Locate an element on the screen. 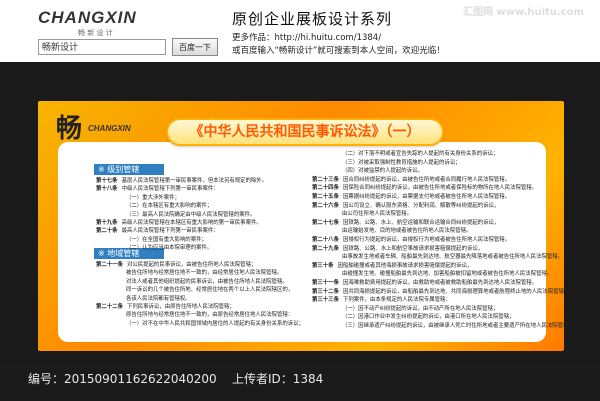 This screenshot has width=600, height=401. article-line: 第二十二条 下列民事诉讼，由原告住所地人民法院管辖； is located at coordinates (165, 307).